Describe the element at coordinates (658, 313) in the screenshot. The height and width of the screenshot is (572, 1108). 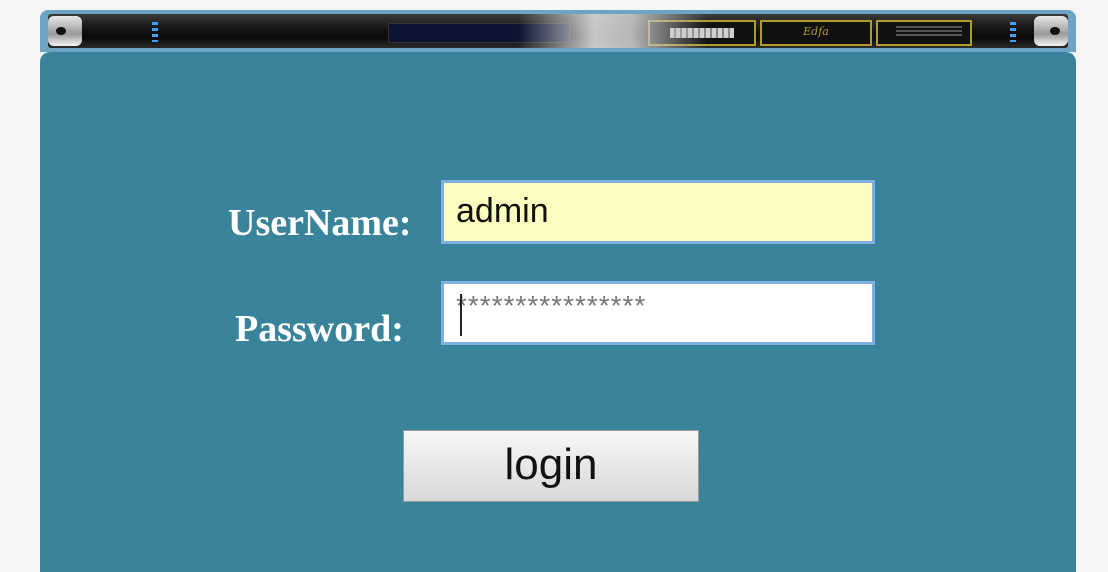
I see `password-field: ****************` at that location.